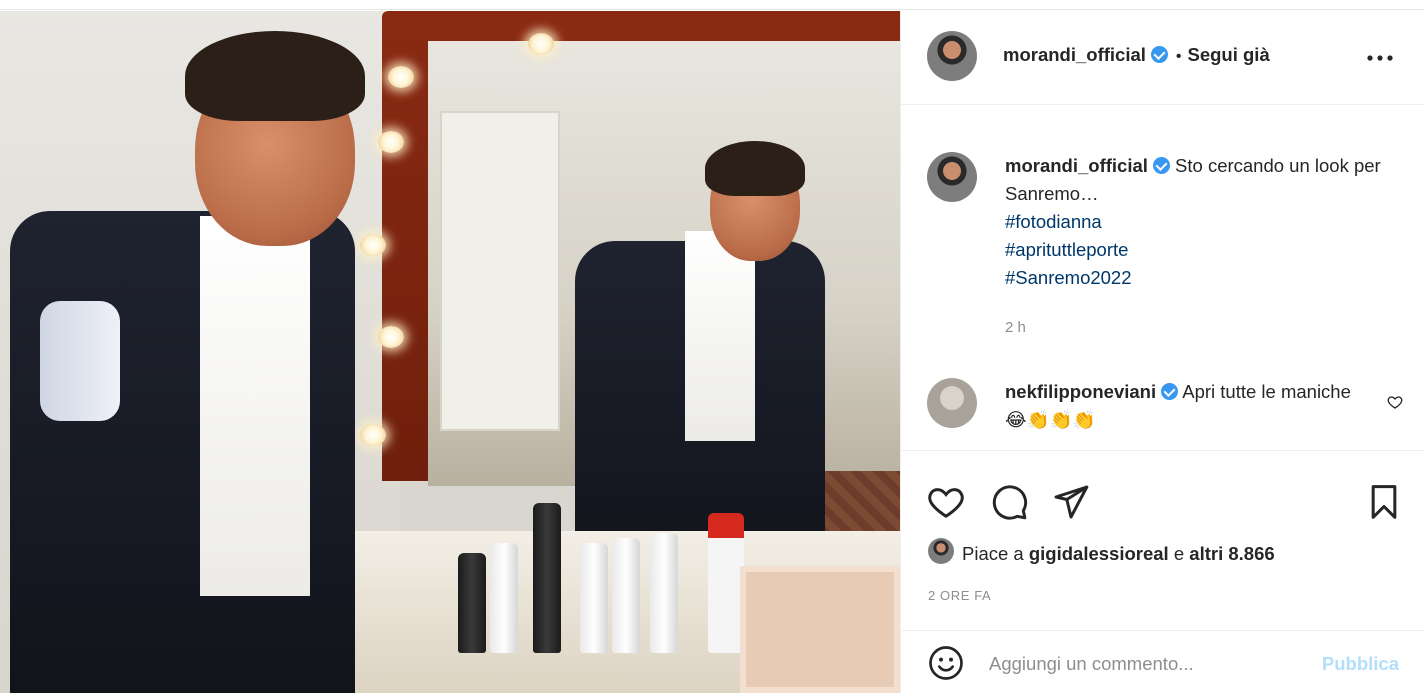 This screenshot has height=694, width=1424. What do you see at coordinates (941, 551) in the screenshot?
I see `liker-avatar` at bounding box center [941, 551].